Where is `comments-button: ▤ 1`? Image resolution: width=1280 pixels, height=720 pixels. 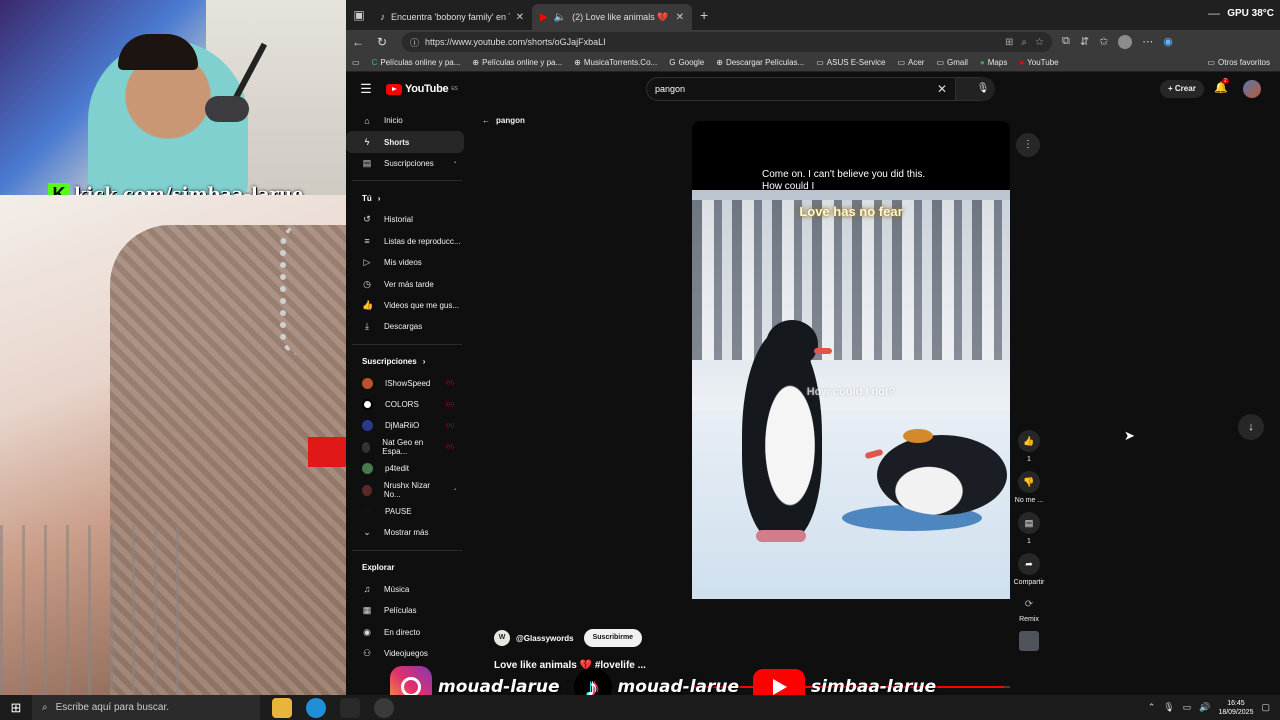
comments-button: ▤ 1 is located at coordinates (1029, 528).